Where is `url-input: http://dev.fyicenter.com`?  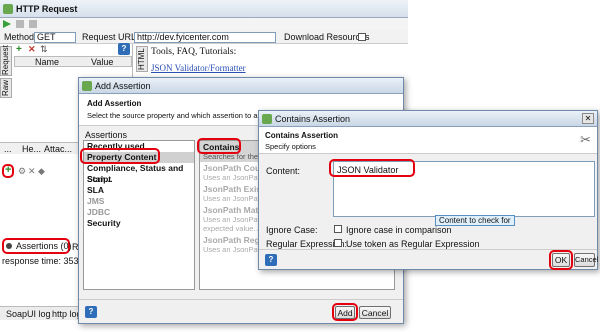
url-input: http://dev.fyicenter.com is located at coordinates (205, 37).